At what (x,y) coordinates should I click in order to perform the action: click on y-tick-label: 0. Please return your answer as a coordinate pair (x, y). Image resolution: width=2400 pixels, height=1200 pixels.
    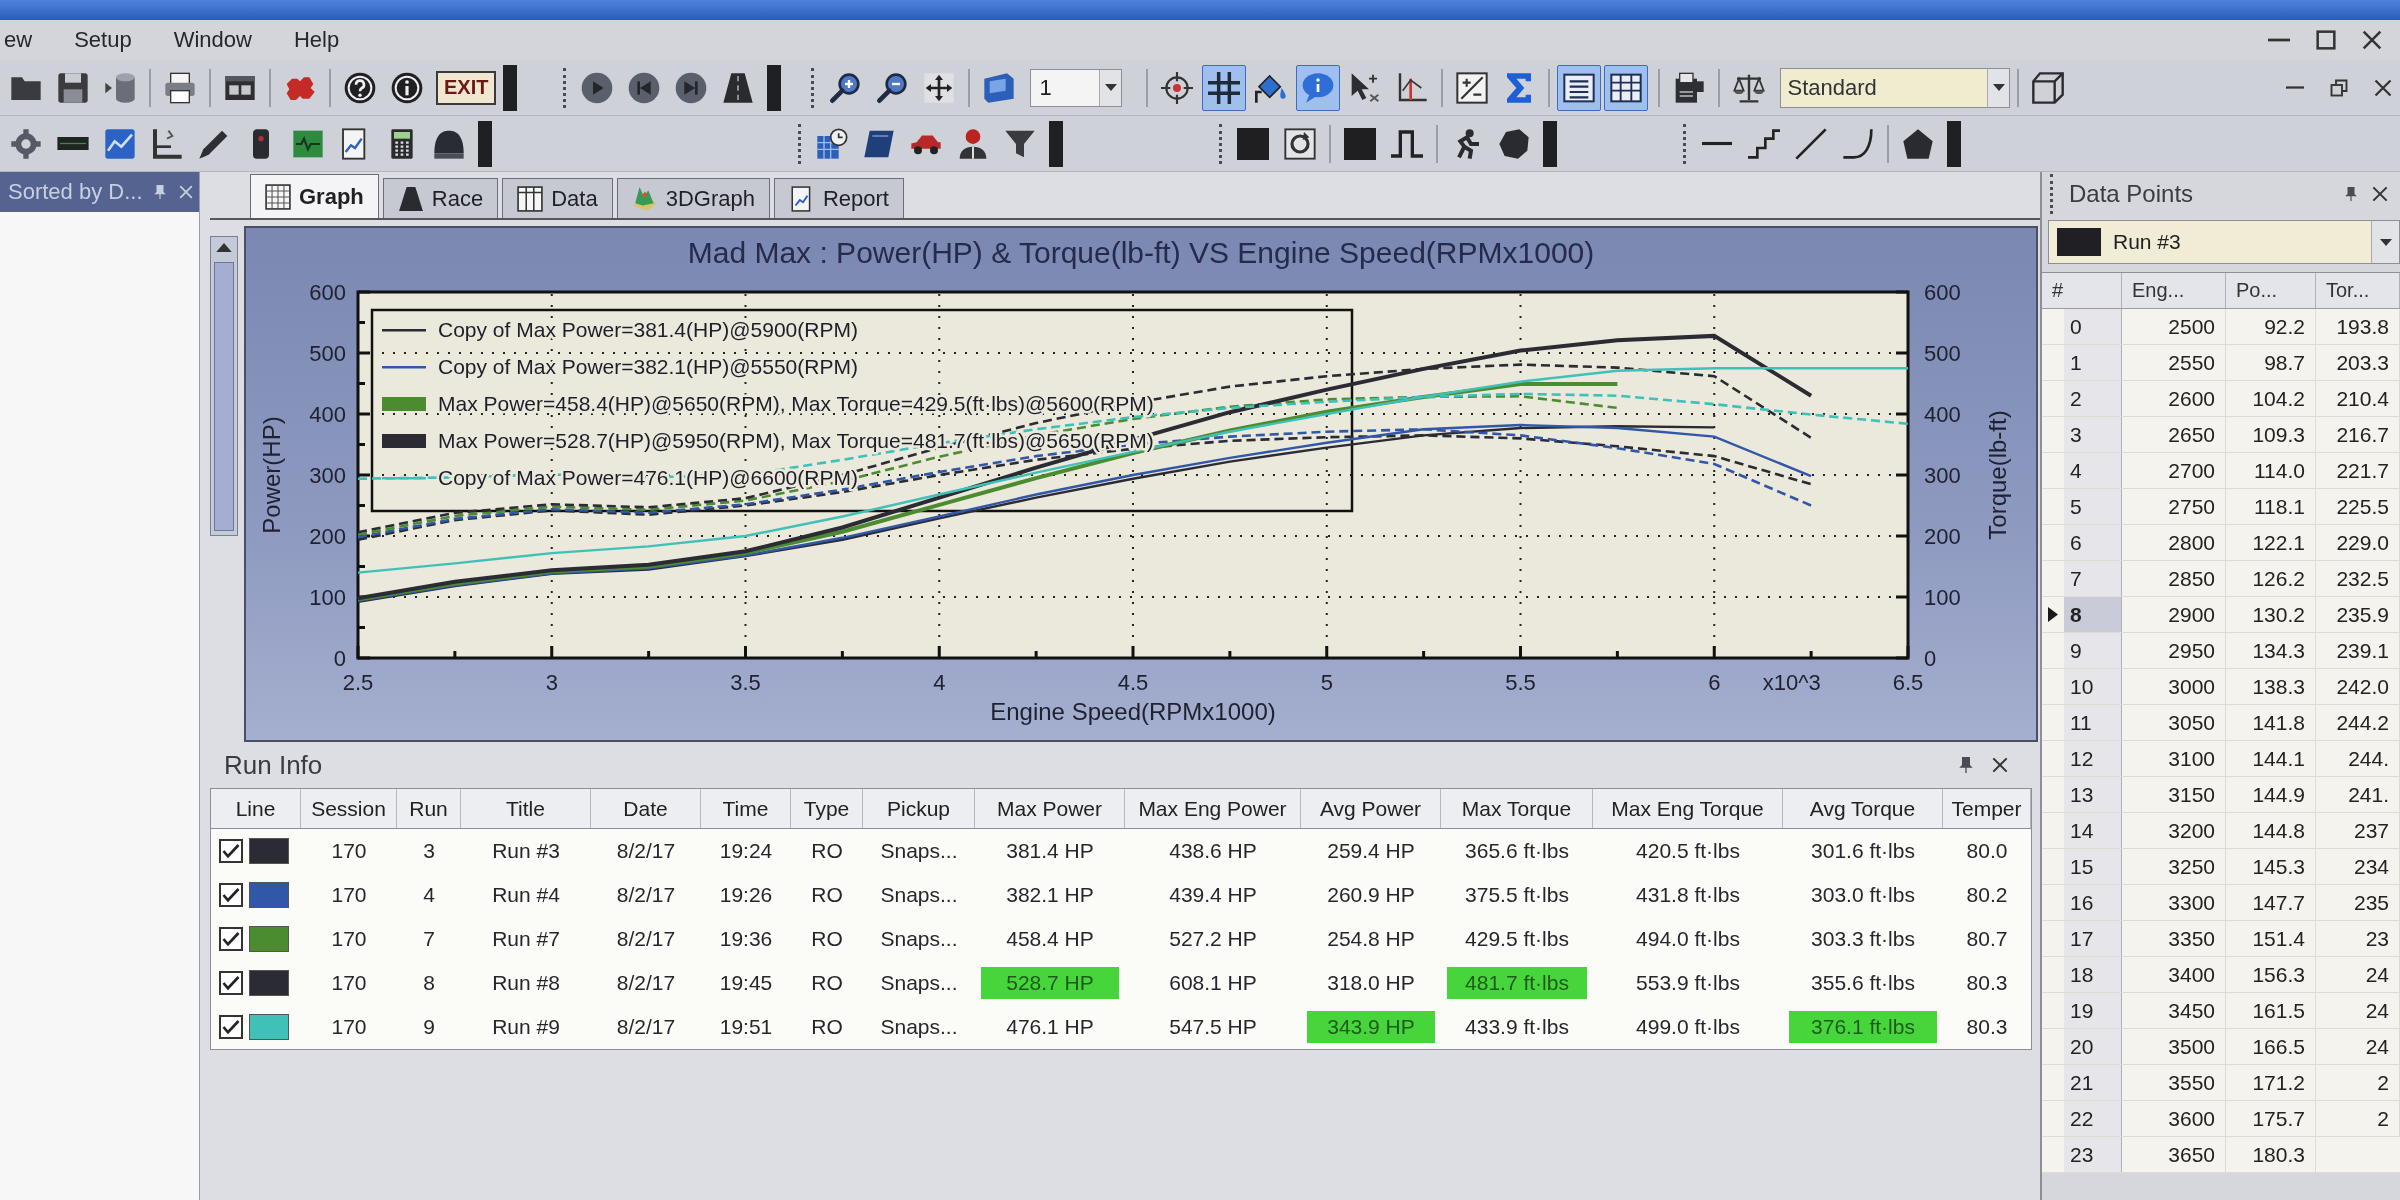
    Looking at the image, I should click on (339, 658).